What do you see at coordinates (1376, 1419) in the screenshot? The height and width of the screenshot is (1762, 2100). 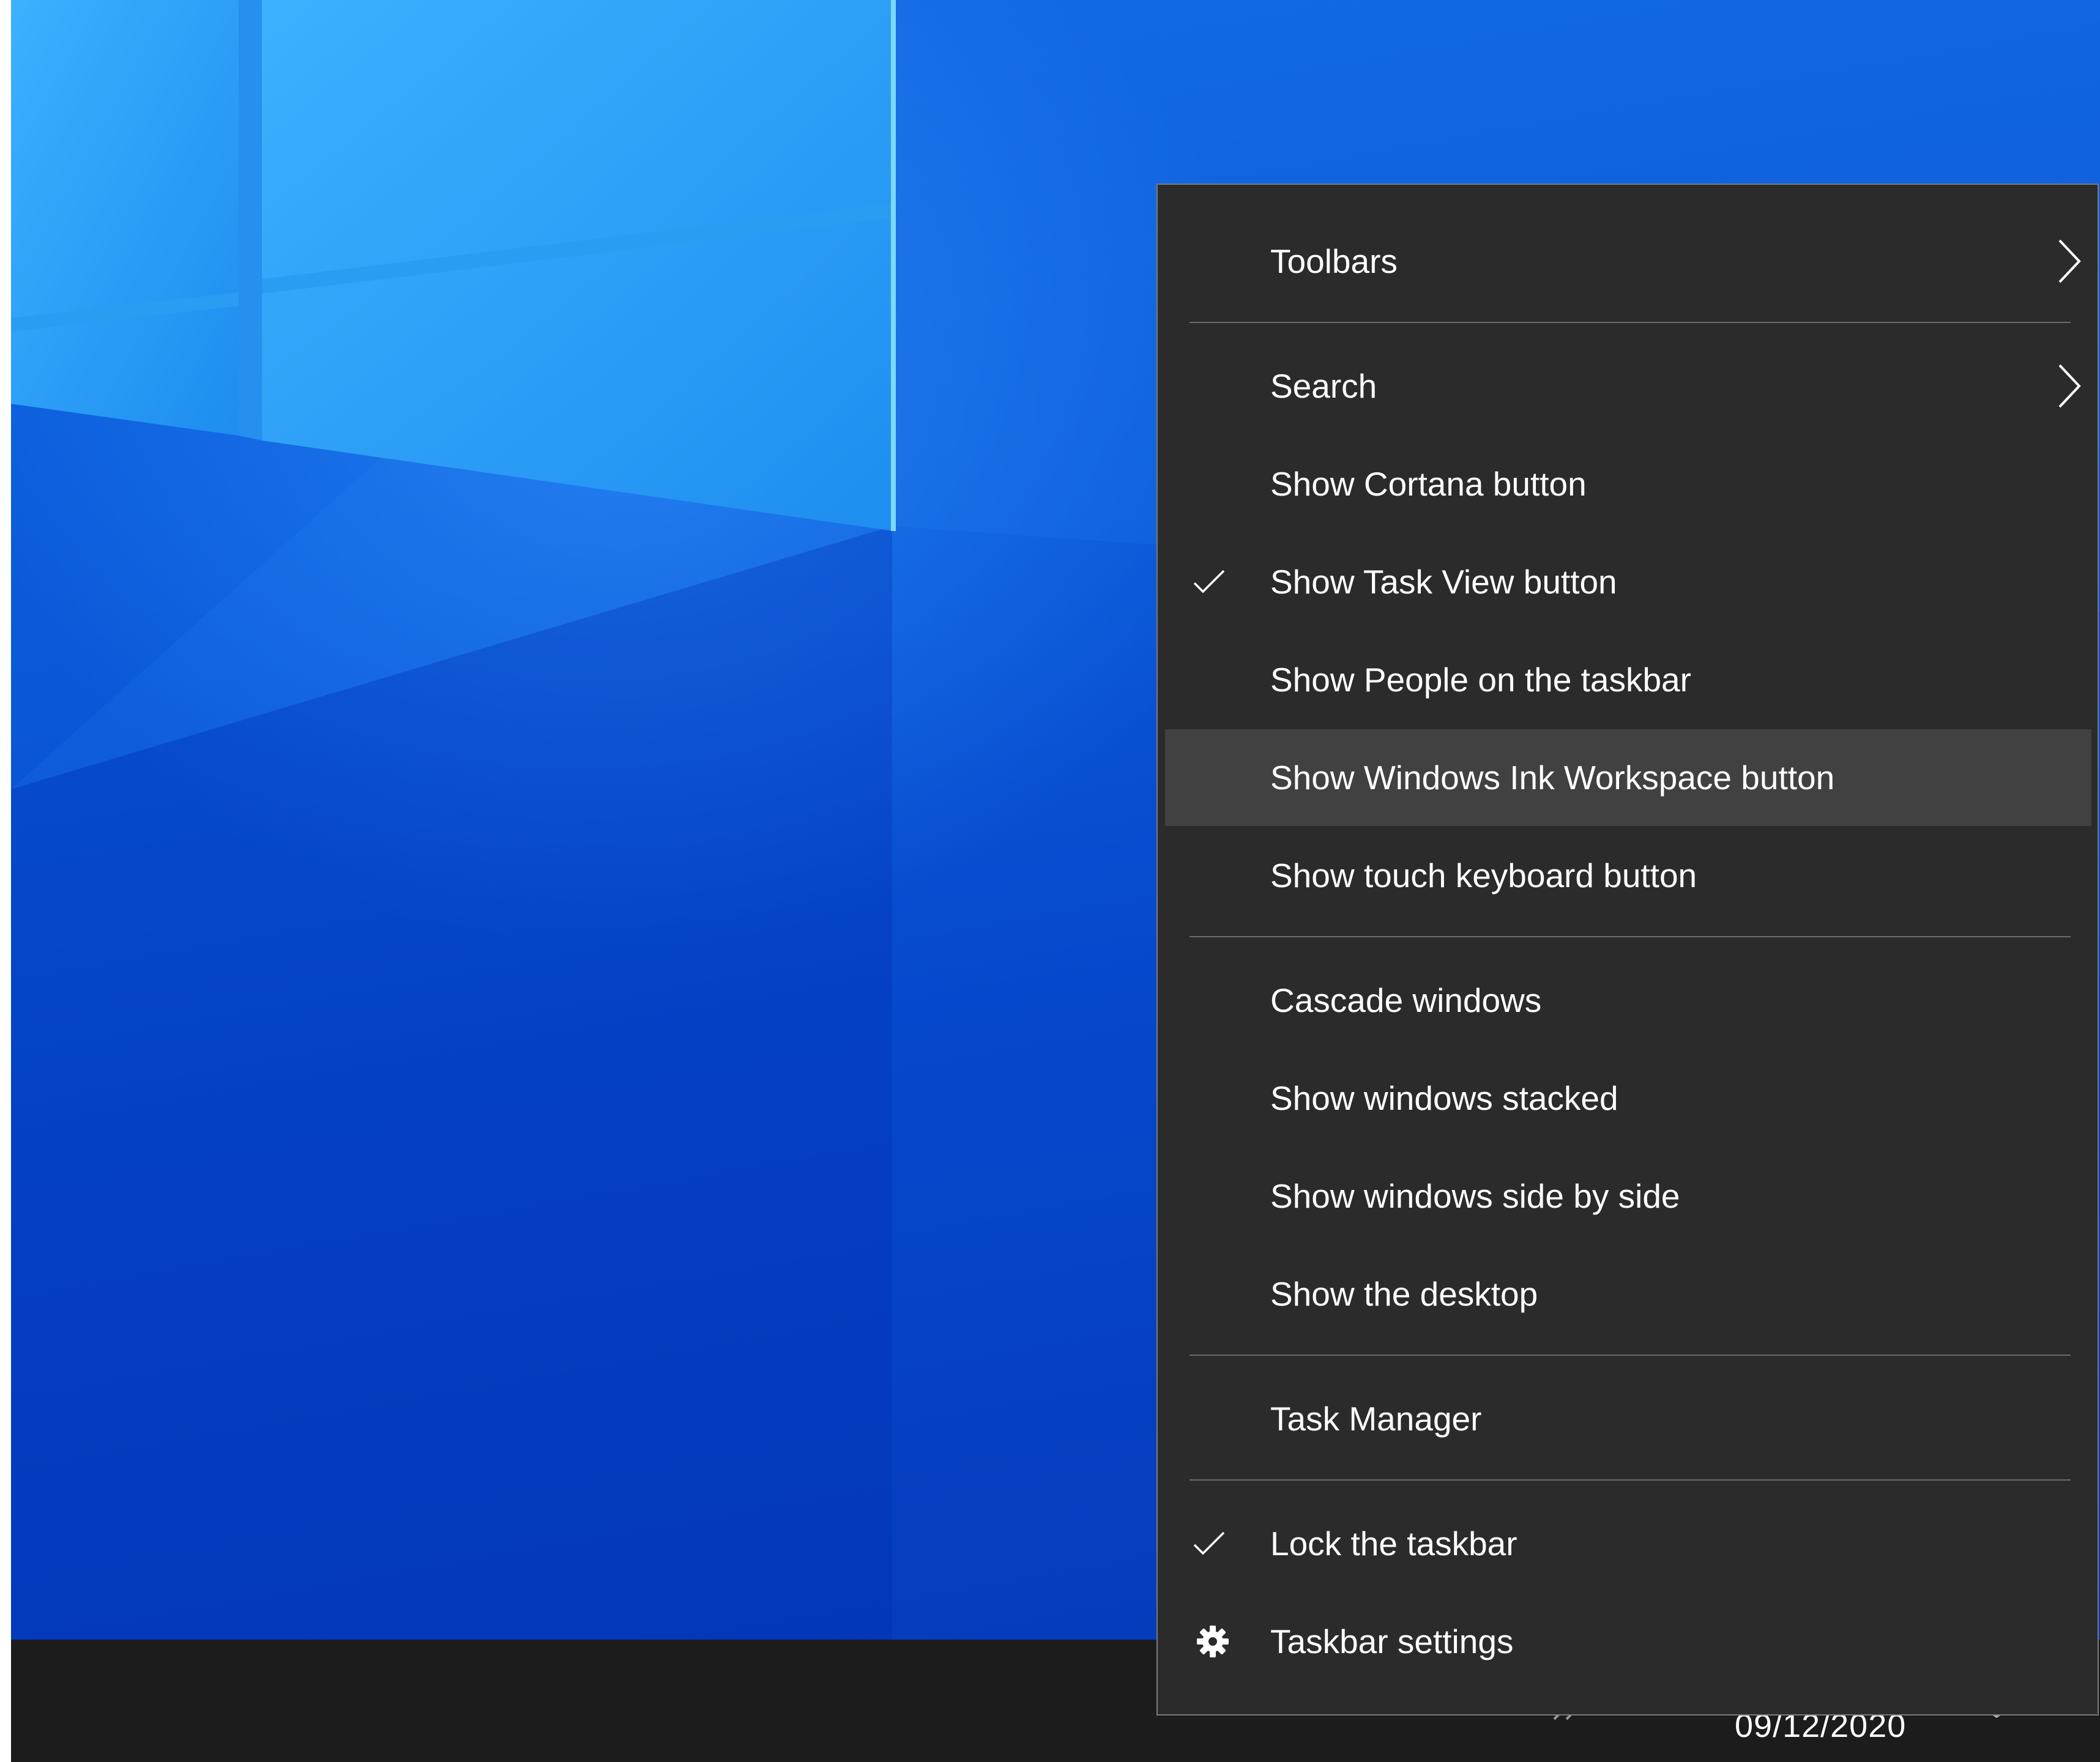 I see `menu-item-label: Task Manager` at bounding box center [1376, 1419].